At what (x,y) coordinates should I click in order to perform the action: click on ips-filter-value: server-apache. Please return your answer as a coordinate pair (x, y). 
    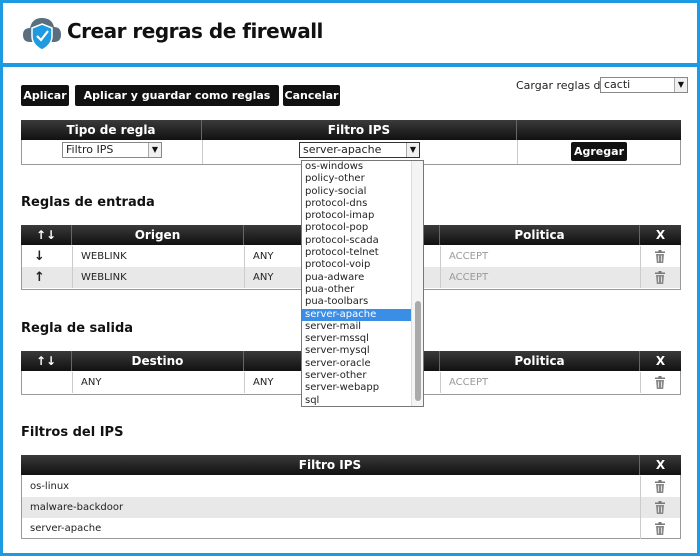
    Looking at the image, I should click on (342, 149).